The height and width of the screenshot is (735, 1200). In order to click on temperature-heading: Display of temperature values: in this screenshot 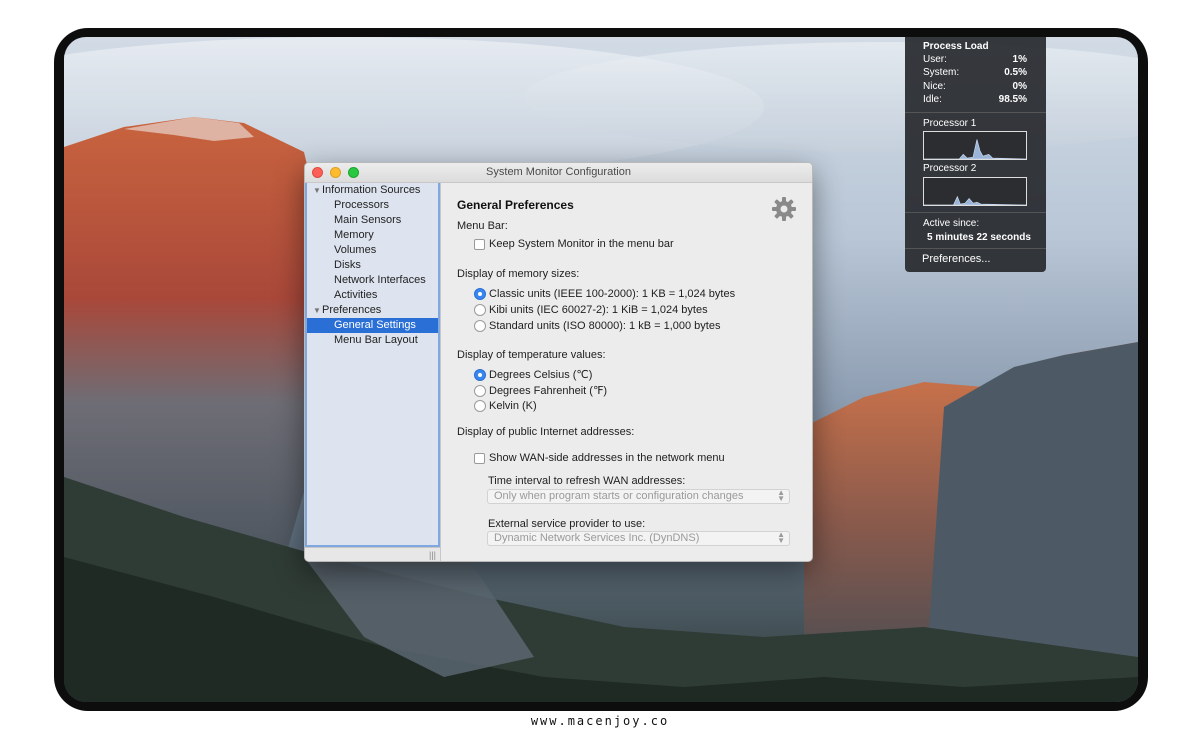, I will do `click(531, 355)`.